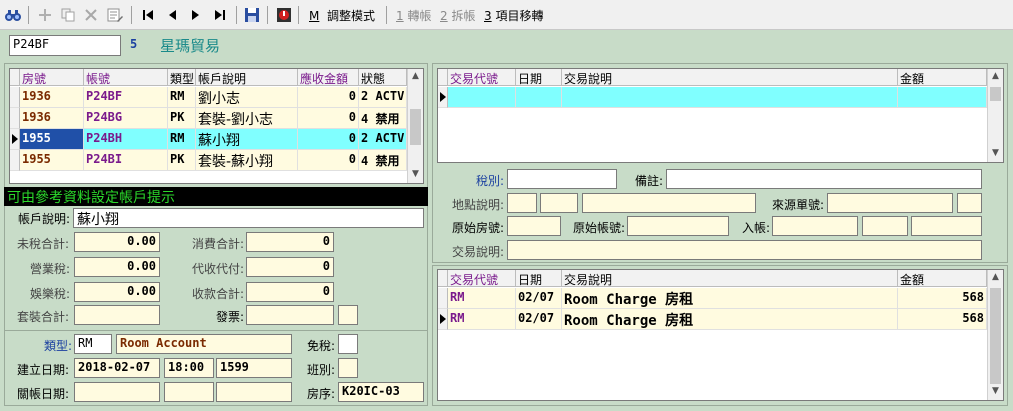  Describe the element at coordinates (44, 219) in the screenshot. I see `desc-label: 帳戶說明:` at that location.